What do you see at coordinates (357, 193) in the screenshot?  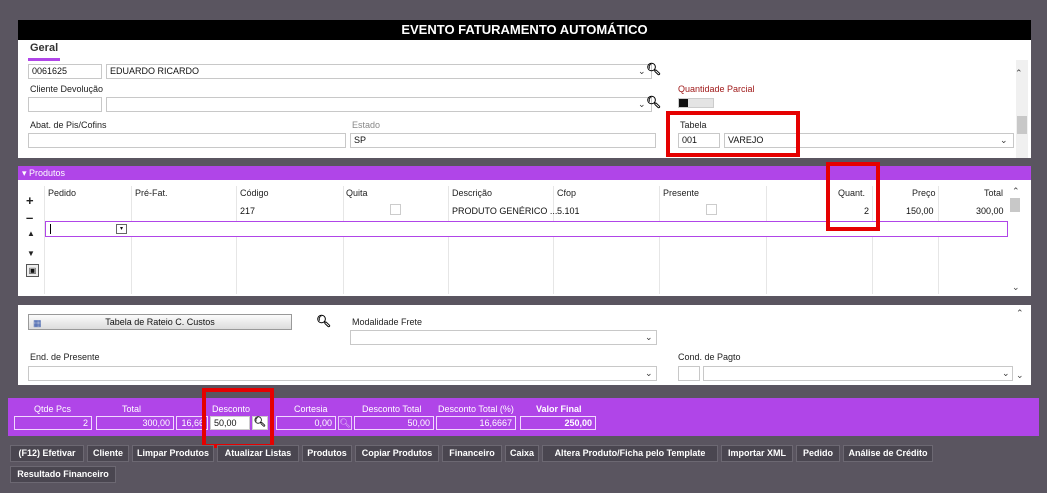 I see `col-quita: Quita` at bounding box center [357, 193].